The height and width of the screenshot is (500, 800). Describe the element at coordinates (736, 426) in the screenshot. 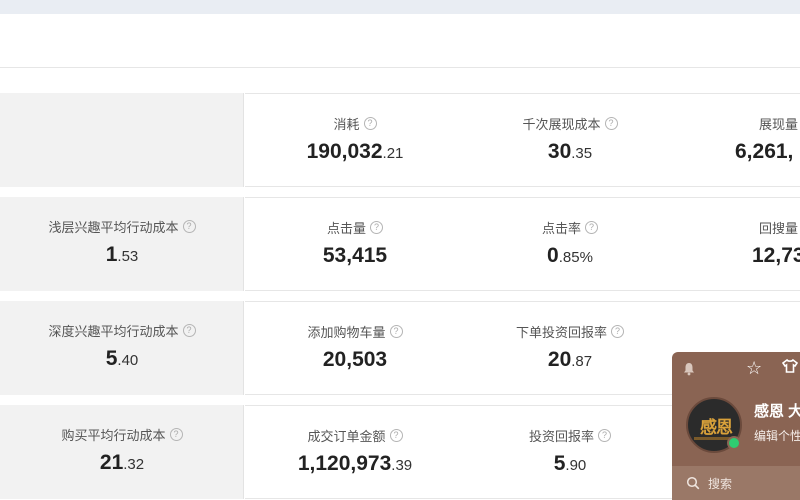

I see `messenger-widget: ☆ 感恩 感恩 大 编辑个性 搜索` at that location.